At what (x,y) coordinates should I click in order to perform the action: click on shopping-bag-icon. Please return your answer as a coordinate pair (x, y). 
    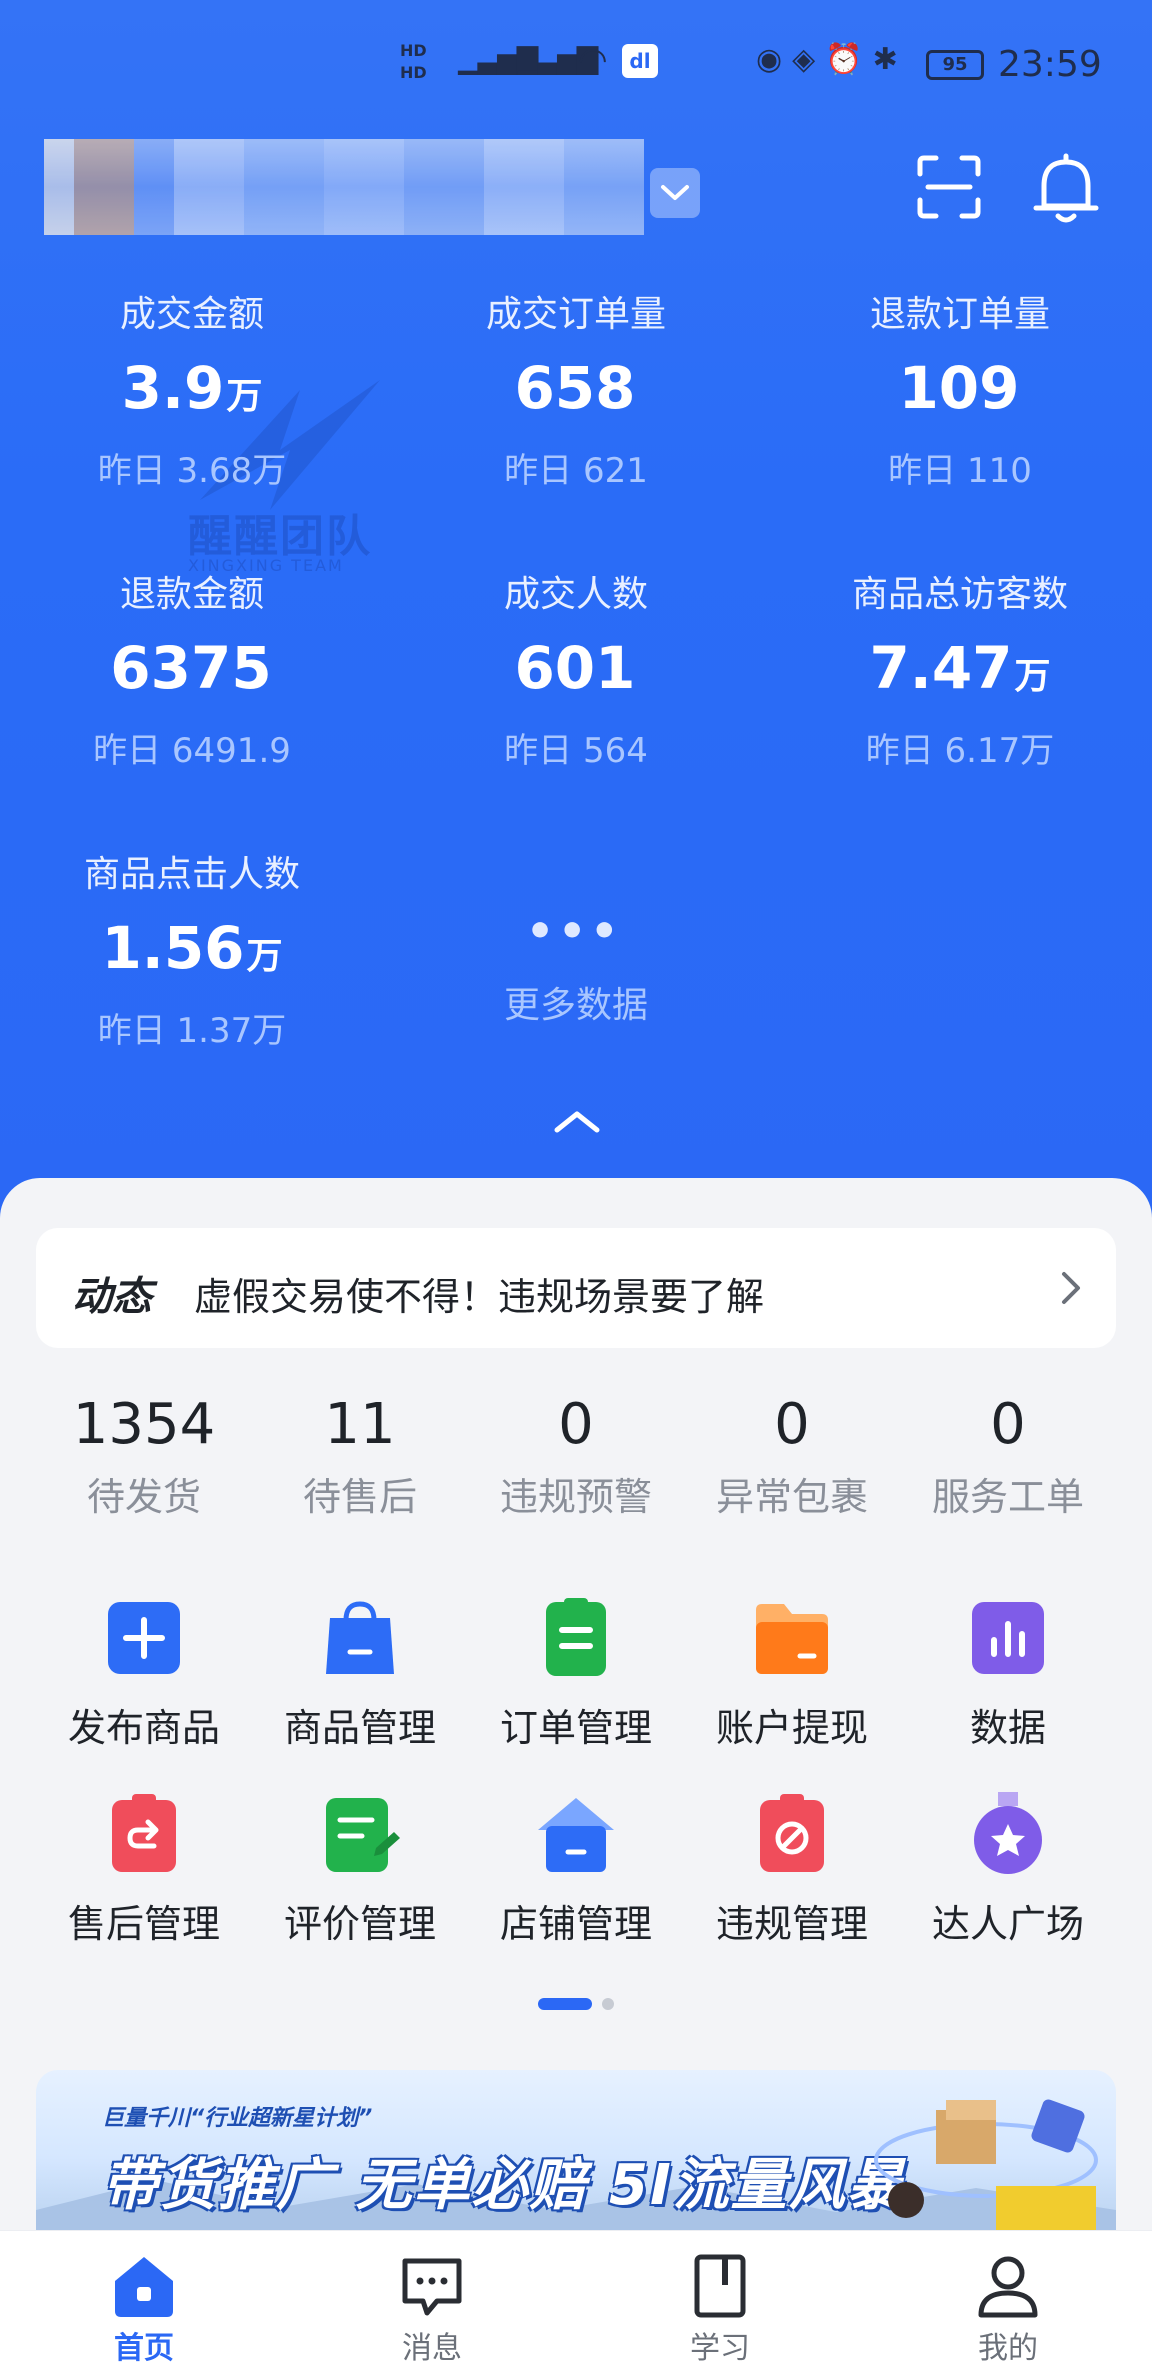
    Looking at the image, I should click on (360, 1638).